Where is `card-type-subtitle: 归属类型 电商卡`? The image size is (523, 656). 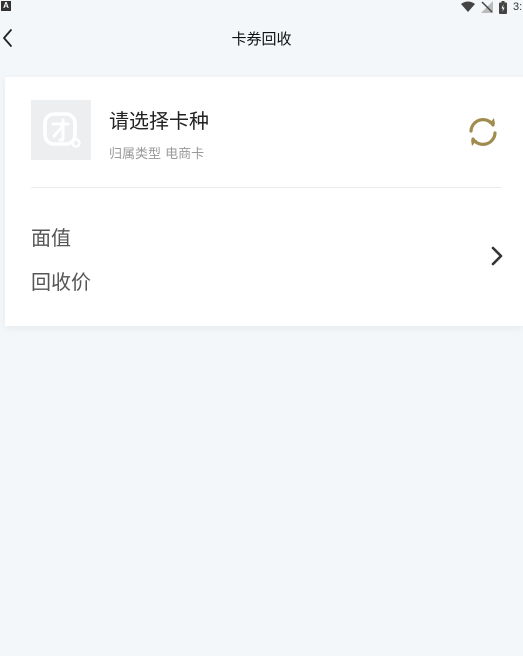 card-type-subtitle: 归属类型 电商卡 is located at coordinates (157, 154).